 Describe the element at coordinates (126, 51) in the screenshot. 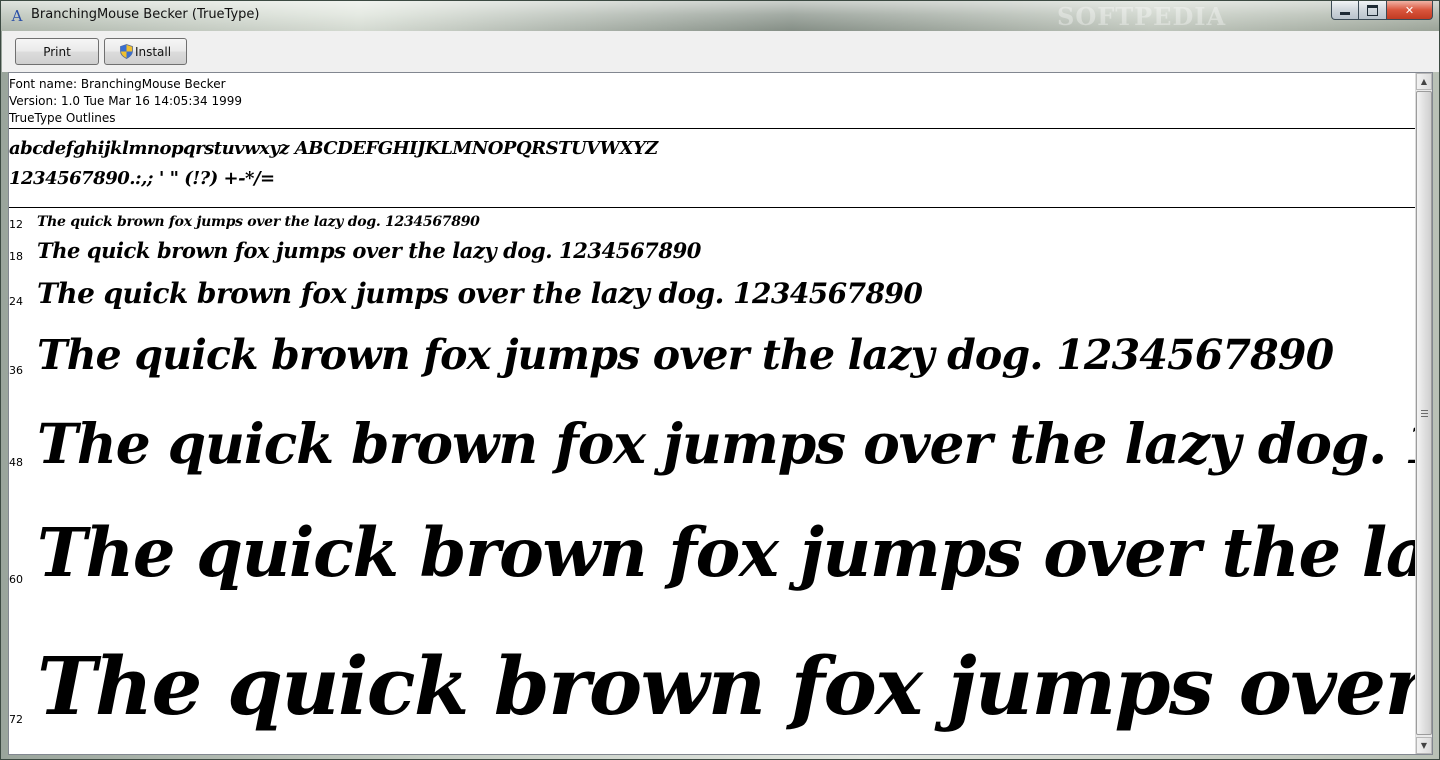

I see `uac-shield-icon` at that location.